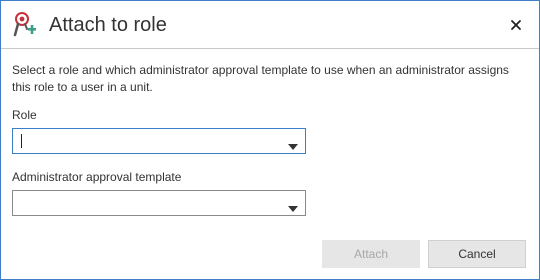 The width and height of the screenshot is (540, 280). I want to click on dialog-title: Attach to role, so click(108, 25).